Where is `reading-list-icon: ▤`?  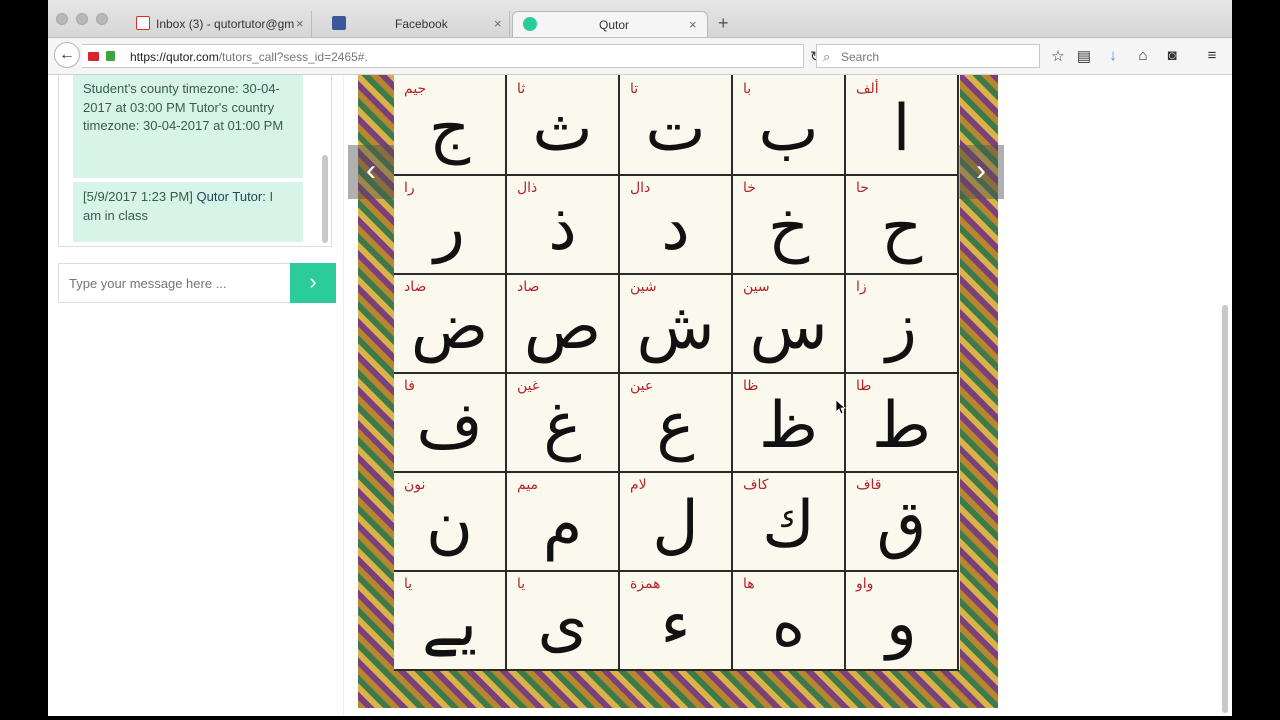
reading-list-icon: ▤ is located at coordinates (1084, 56).